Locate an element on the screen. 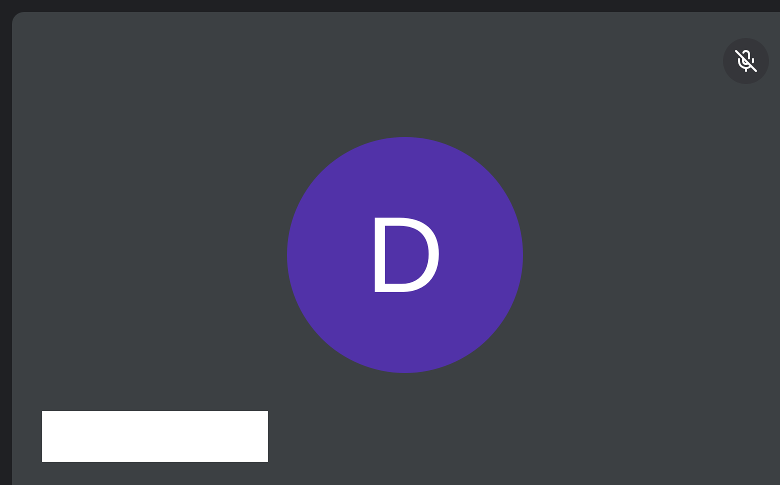  mic-off-icon is located at coordinates (746, 61).